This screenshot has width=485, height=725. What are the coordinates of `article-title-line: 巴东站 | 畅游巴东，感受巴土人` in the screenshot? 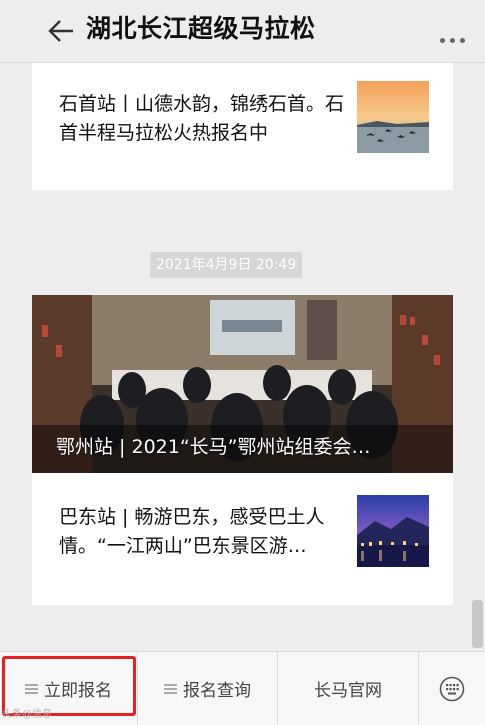 It's located at (192, 517).